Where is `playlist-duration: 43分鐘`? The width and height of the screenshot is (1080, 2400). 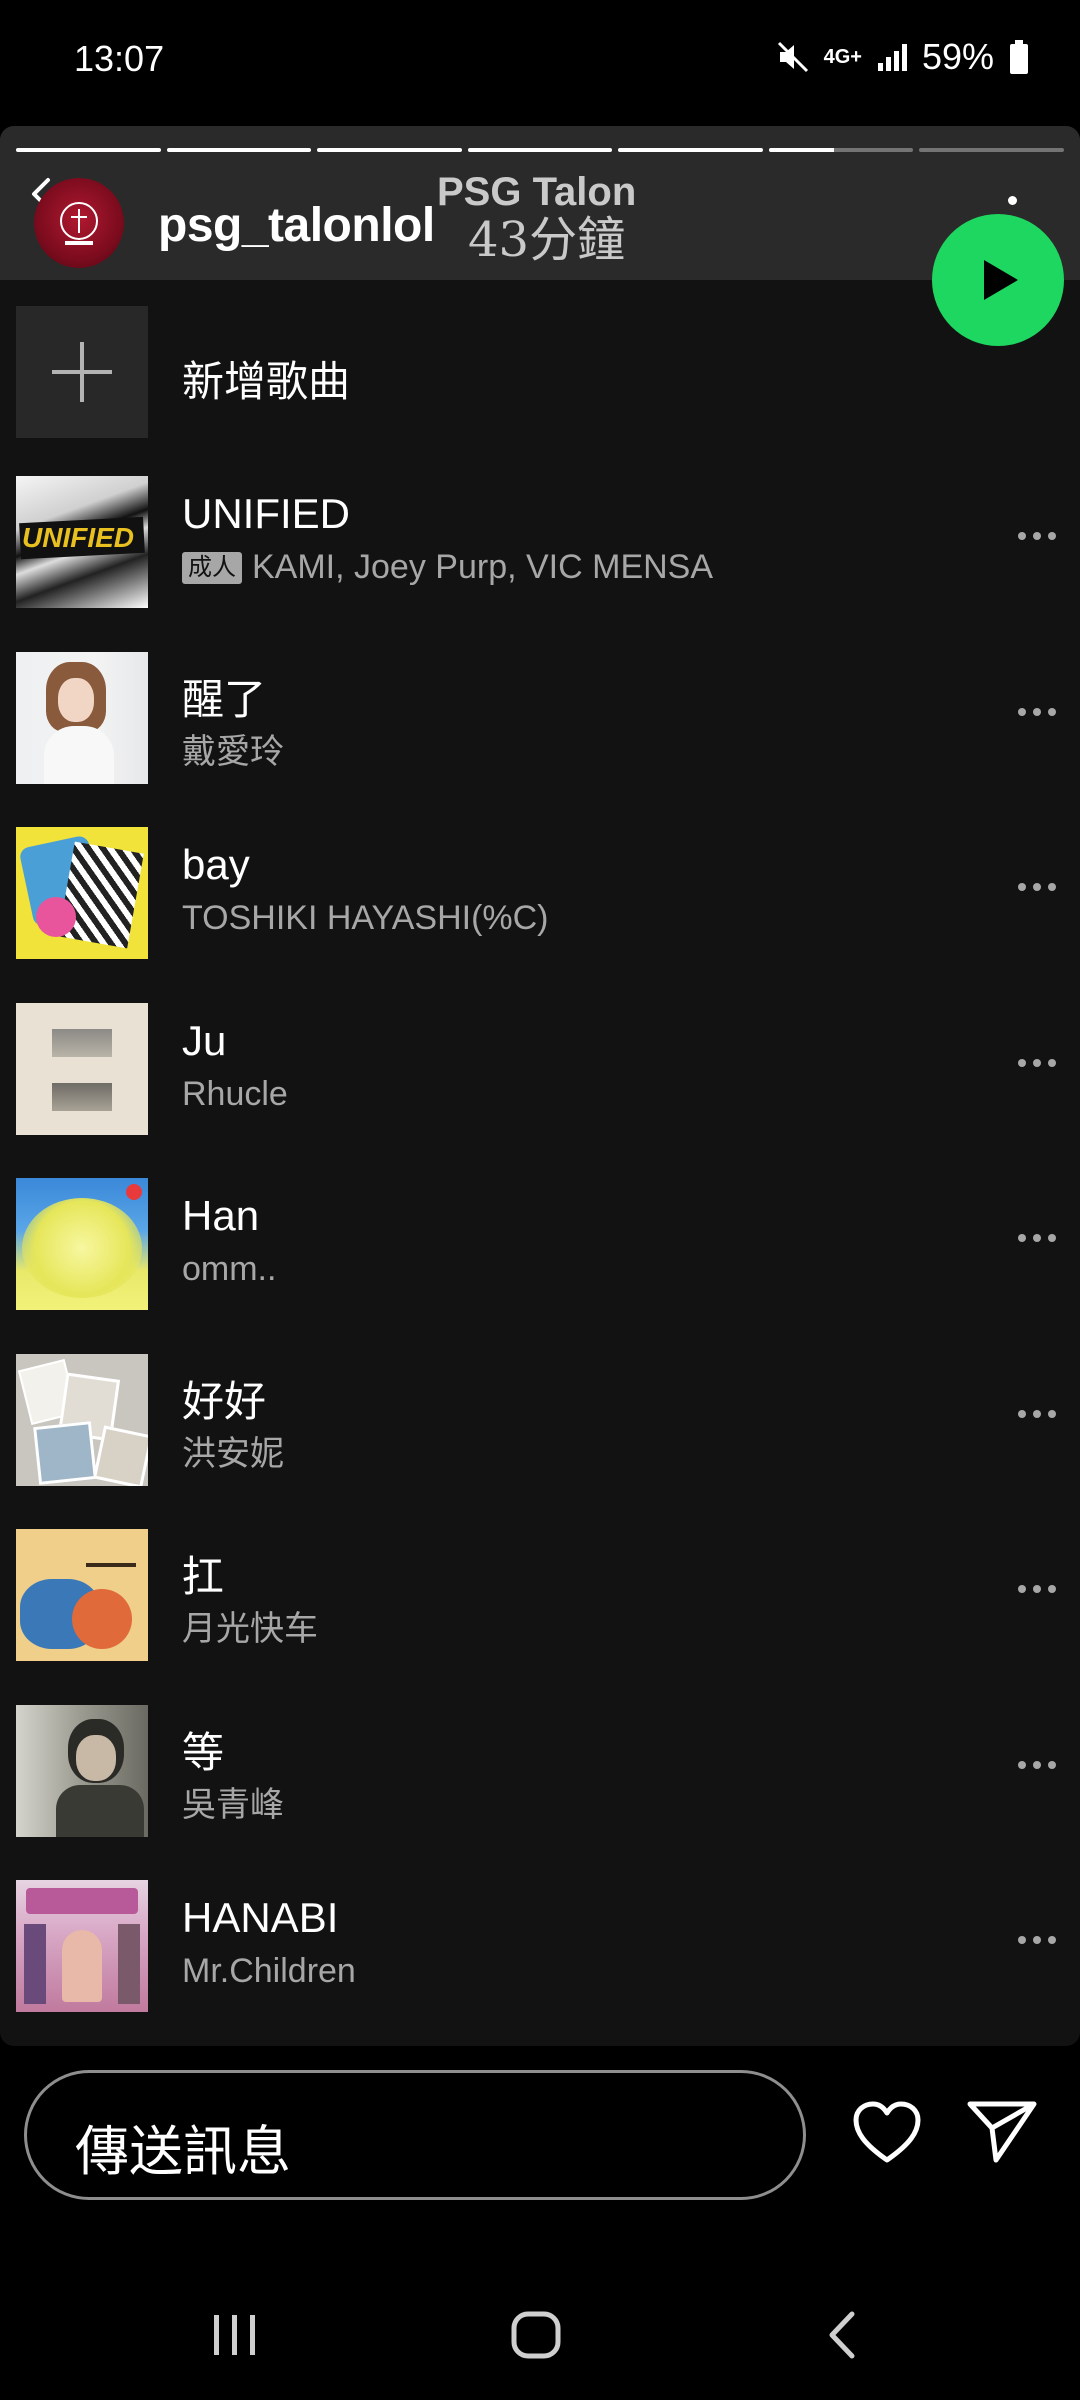 playlist-duration: 43分鐘 is located at coordinates (547, 240).